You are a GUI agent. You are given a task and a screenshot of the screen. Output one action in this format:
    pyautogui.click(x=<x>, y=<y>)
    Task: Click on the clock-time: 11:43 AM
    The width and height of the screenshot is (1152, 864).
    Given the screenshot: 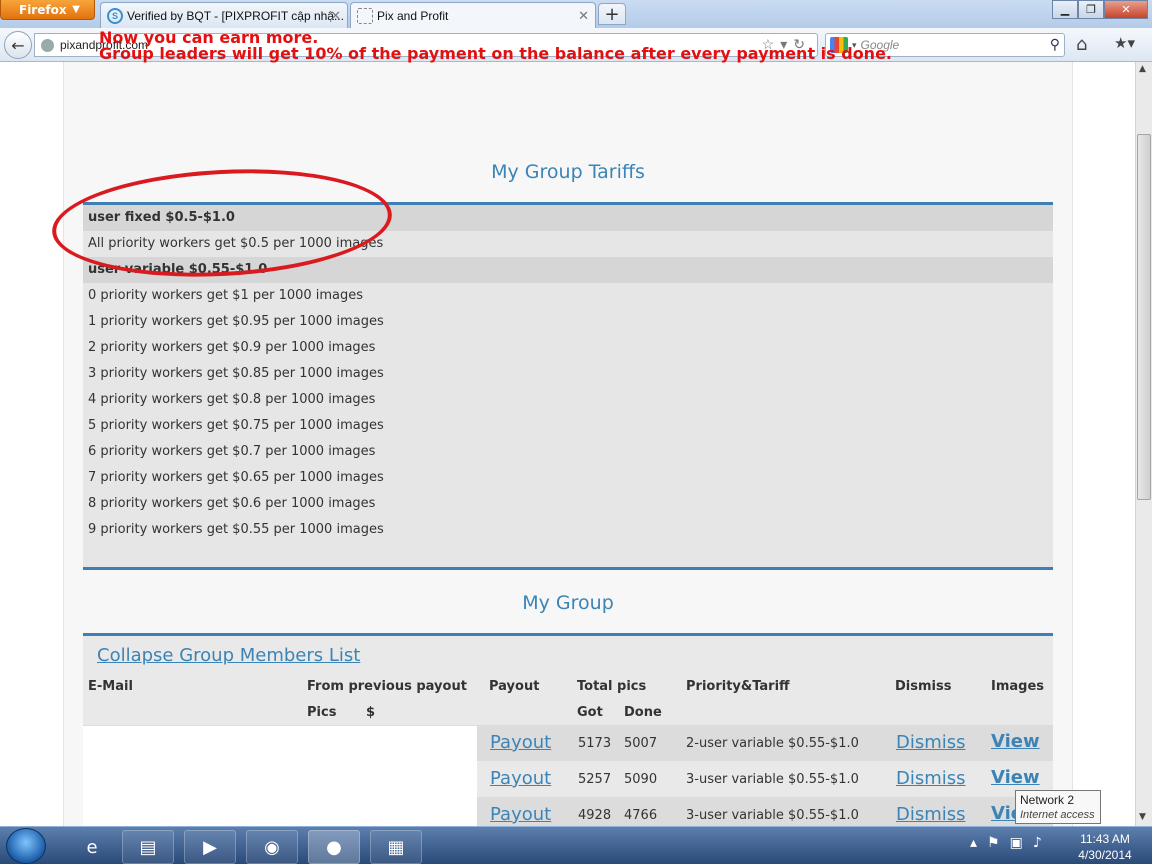 What is the action you would take?
    pyautogui.click(x=1105, y=839)
    